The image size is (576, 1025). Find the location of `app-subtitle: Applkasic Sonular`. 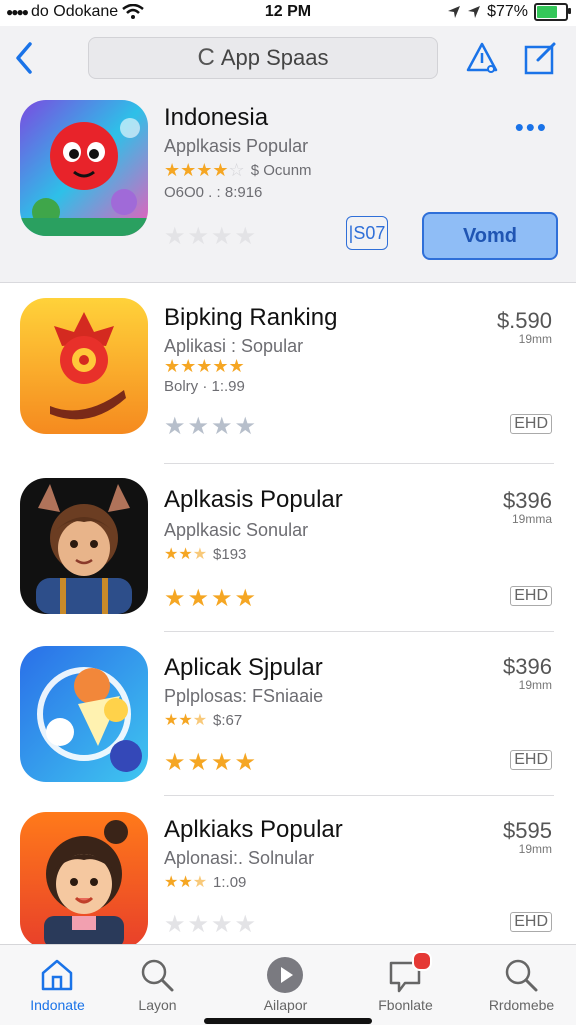

app-subtitle: Applkasic Sonular is located at coordinates (236, 530).